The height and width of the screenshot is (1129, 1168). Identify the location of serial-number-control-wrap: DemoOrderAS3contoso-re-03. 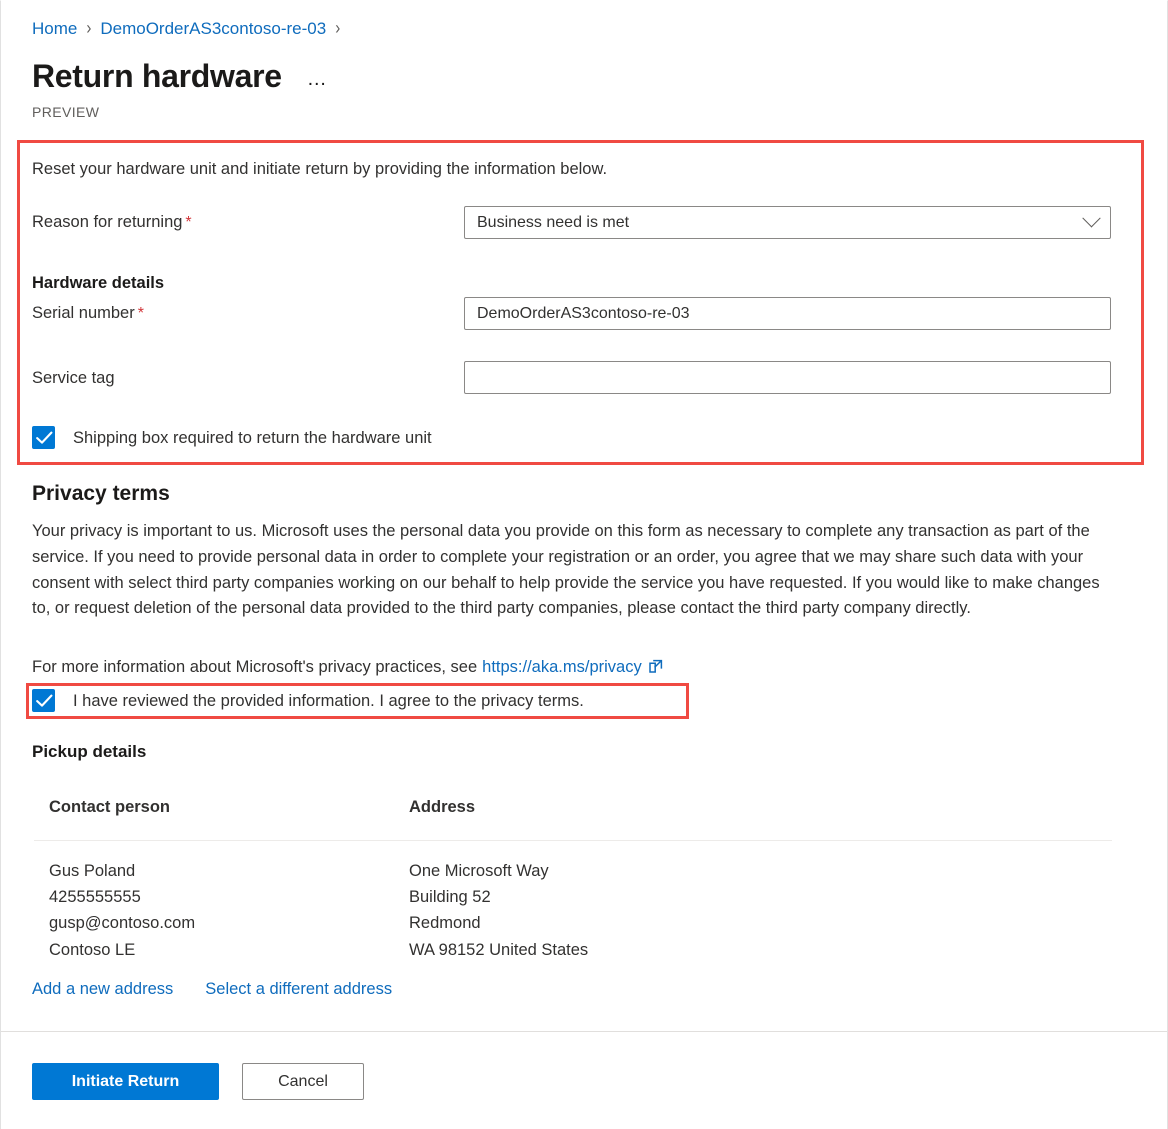
(787, 313).